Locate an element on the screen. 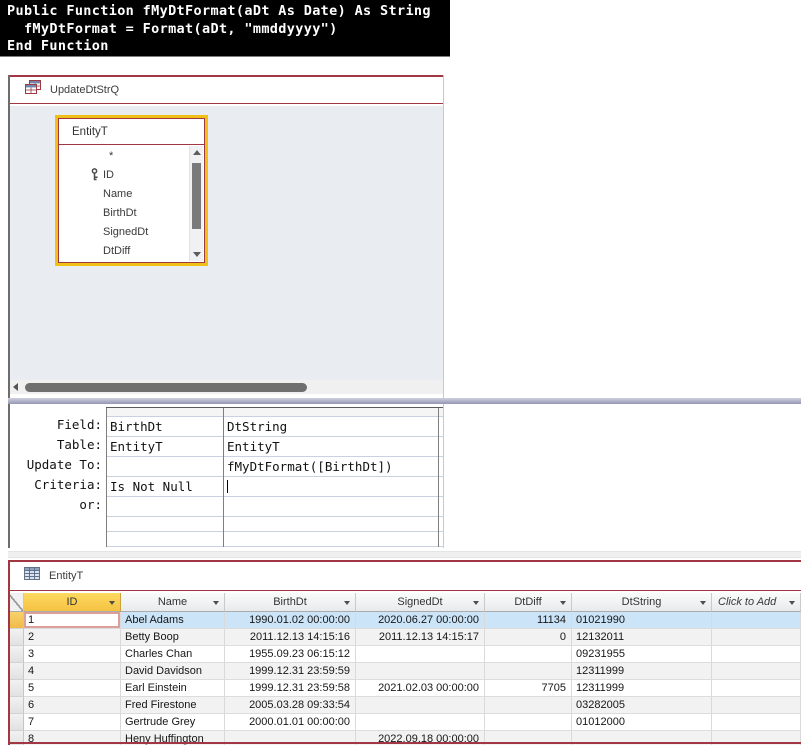 This screenshot has width=801, height=745. datasheet-cell: 4 is located at coordinates (72, 671).